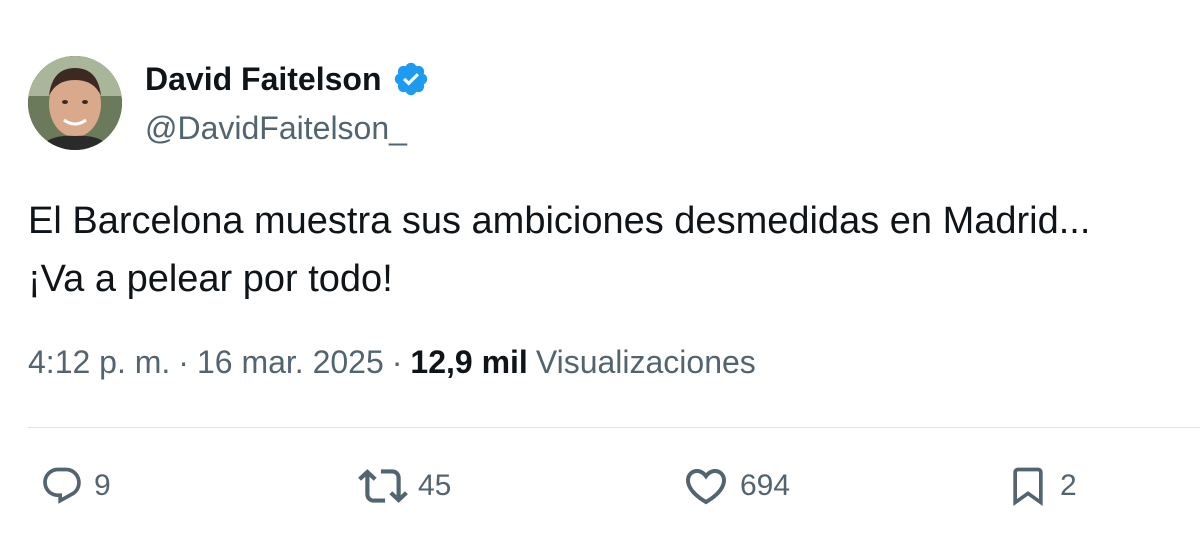  Describe the element at coordinates (765, 485) in the screenshot. I see `like-count: 694` at that location.